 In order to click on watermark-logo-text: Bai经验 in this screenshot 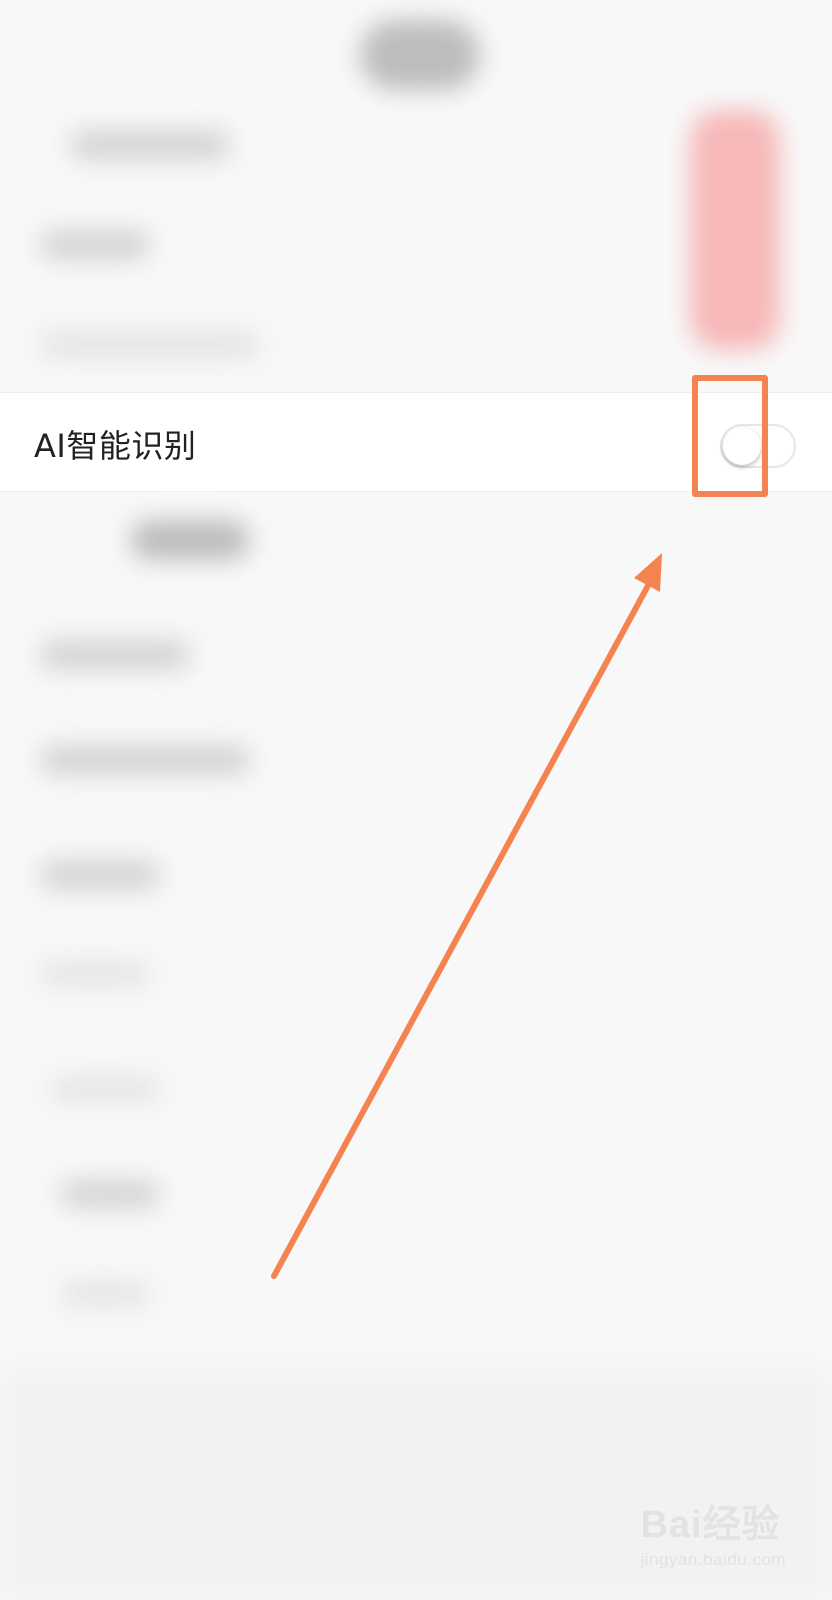, I will do `click(710, 1525)`.